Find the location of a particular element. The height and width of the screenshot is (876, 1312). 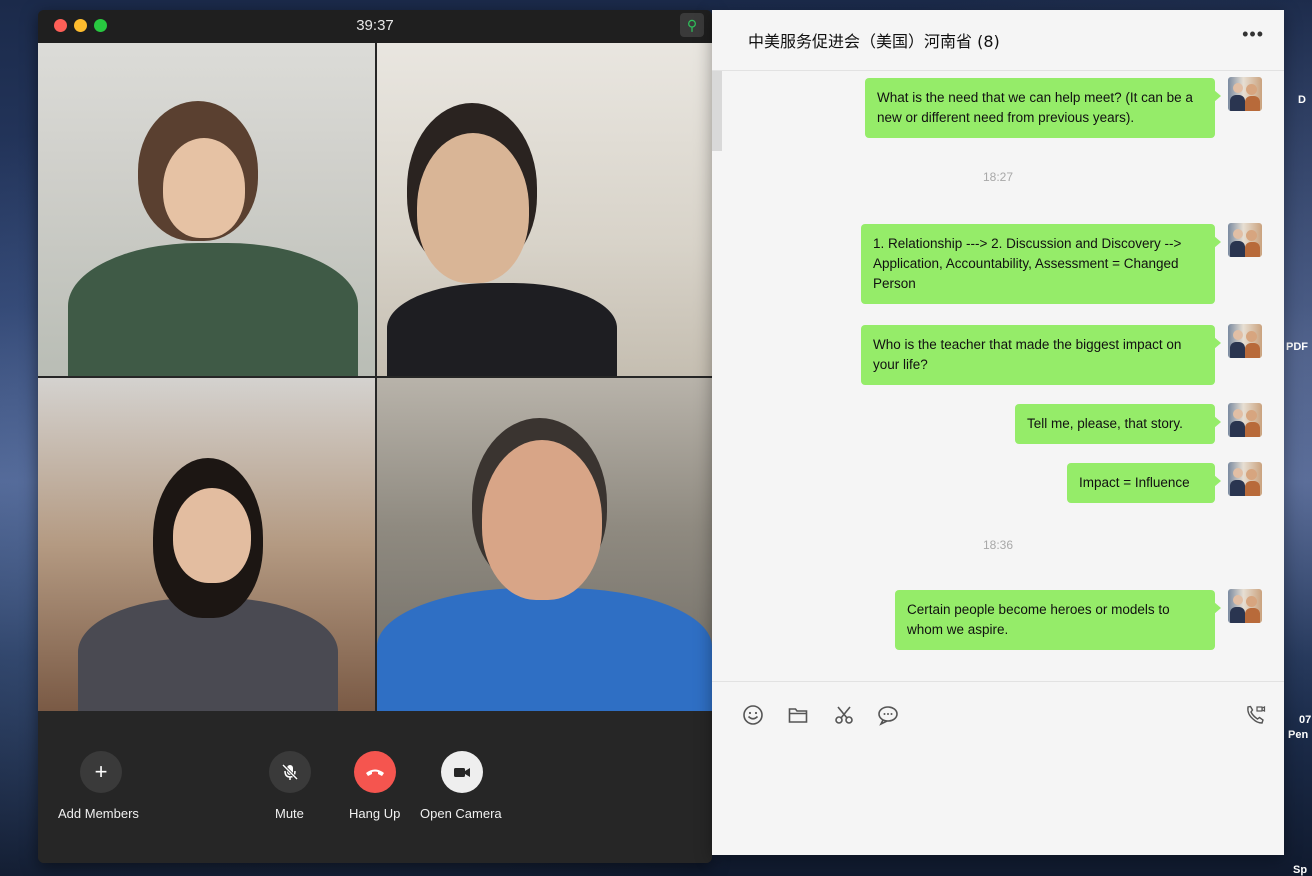

message-bubble: Impact = Influence is located at coordinates (1144, 483).